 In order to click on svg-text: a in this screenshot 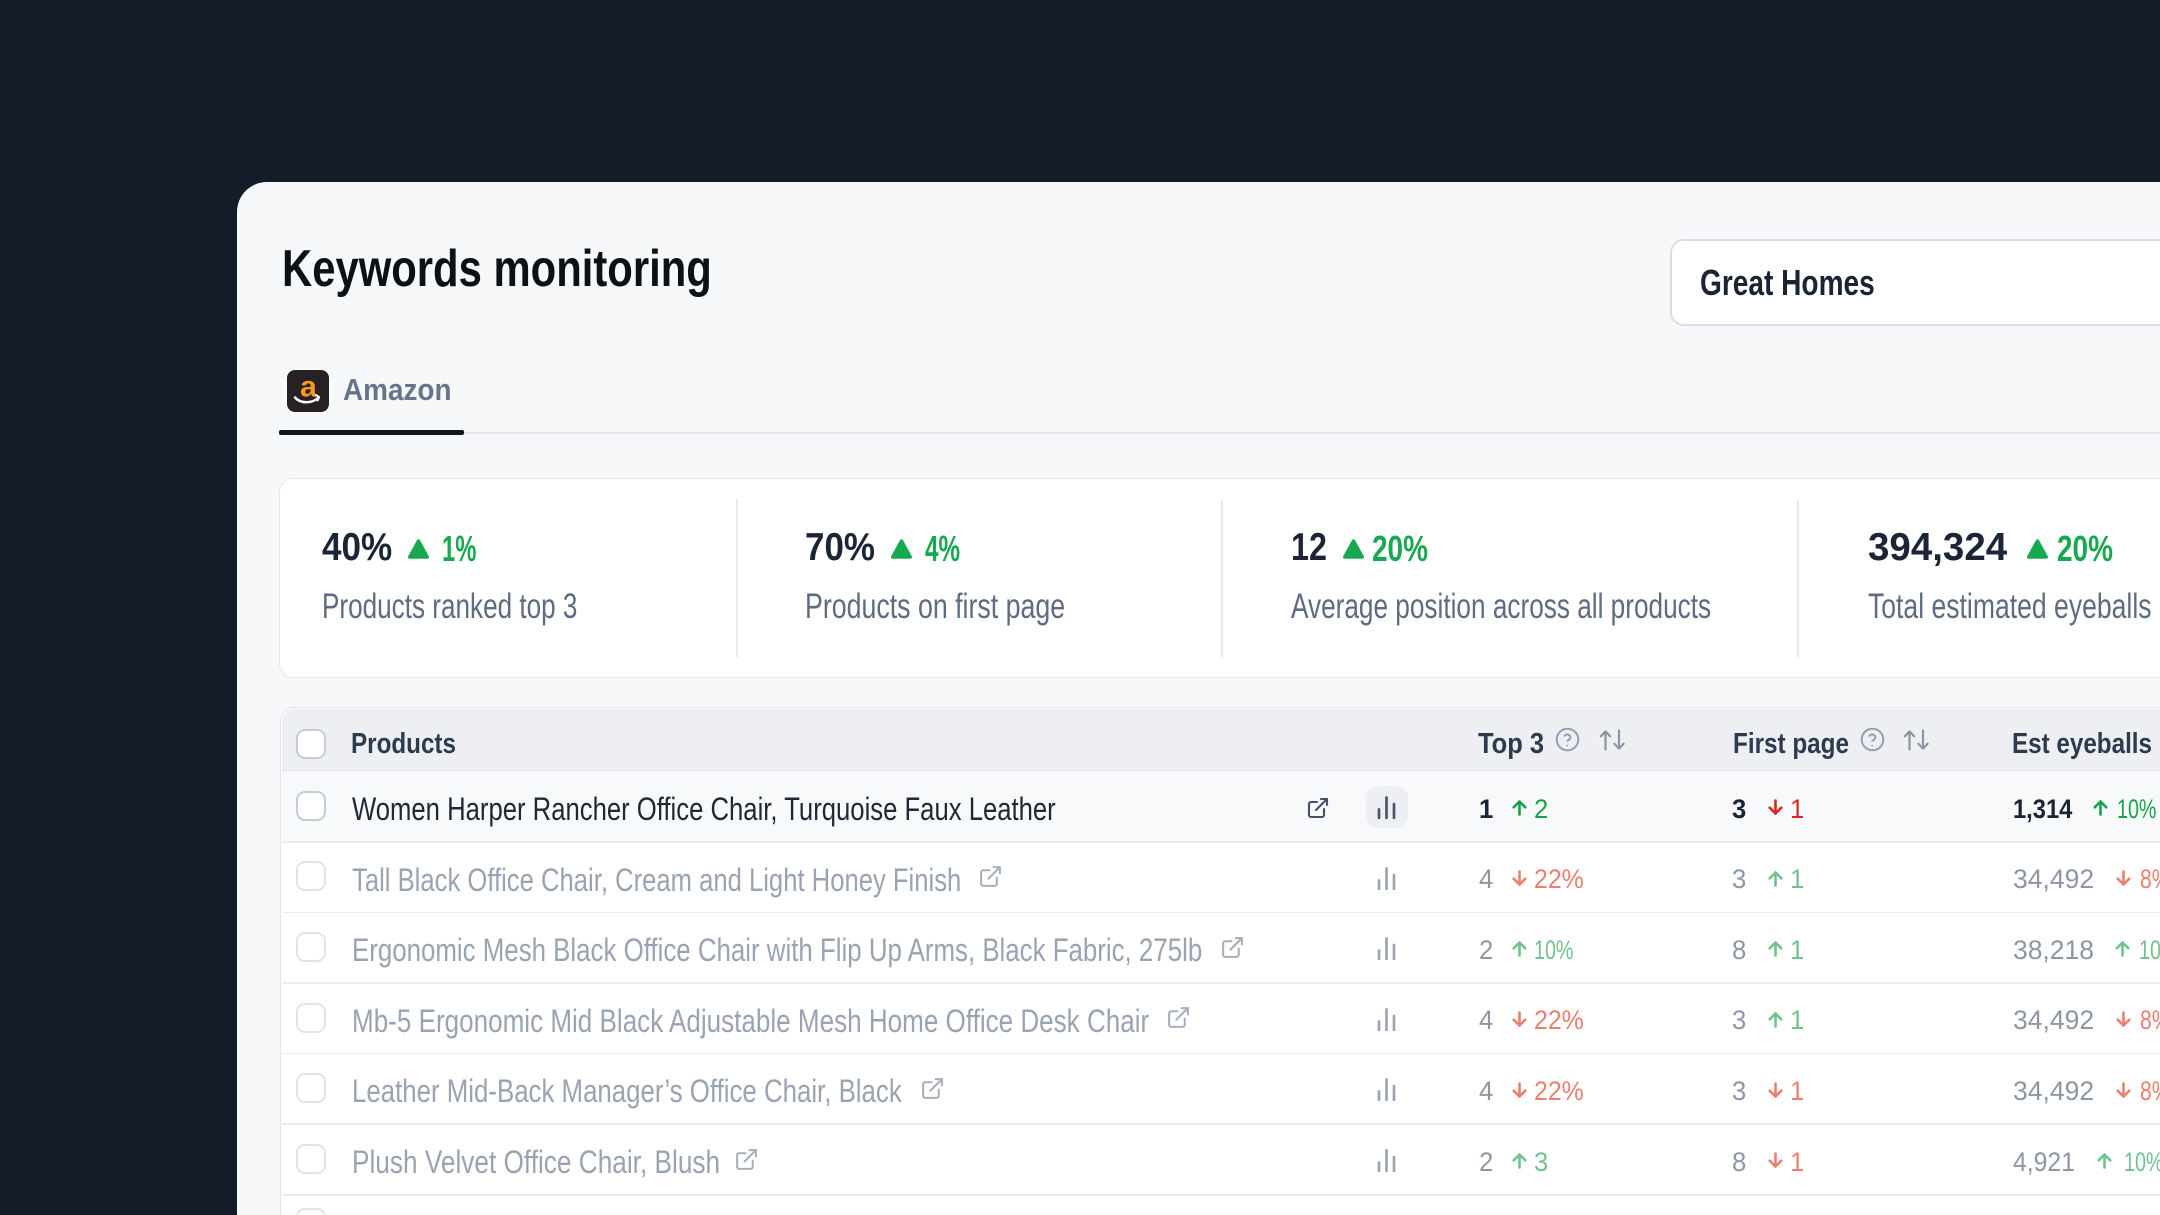, I will do `click(308, 387)`.